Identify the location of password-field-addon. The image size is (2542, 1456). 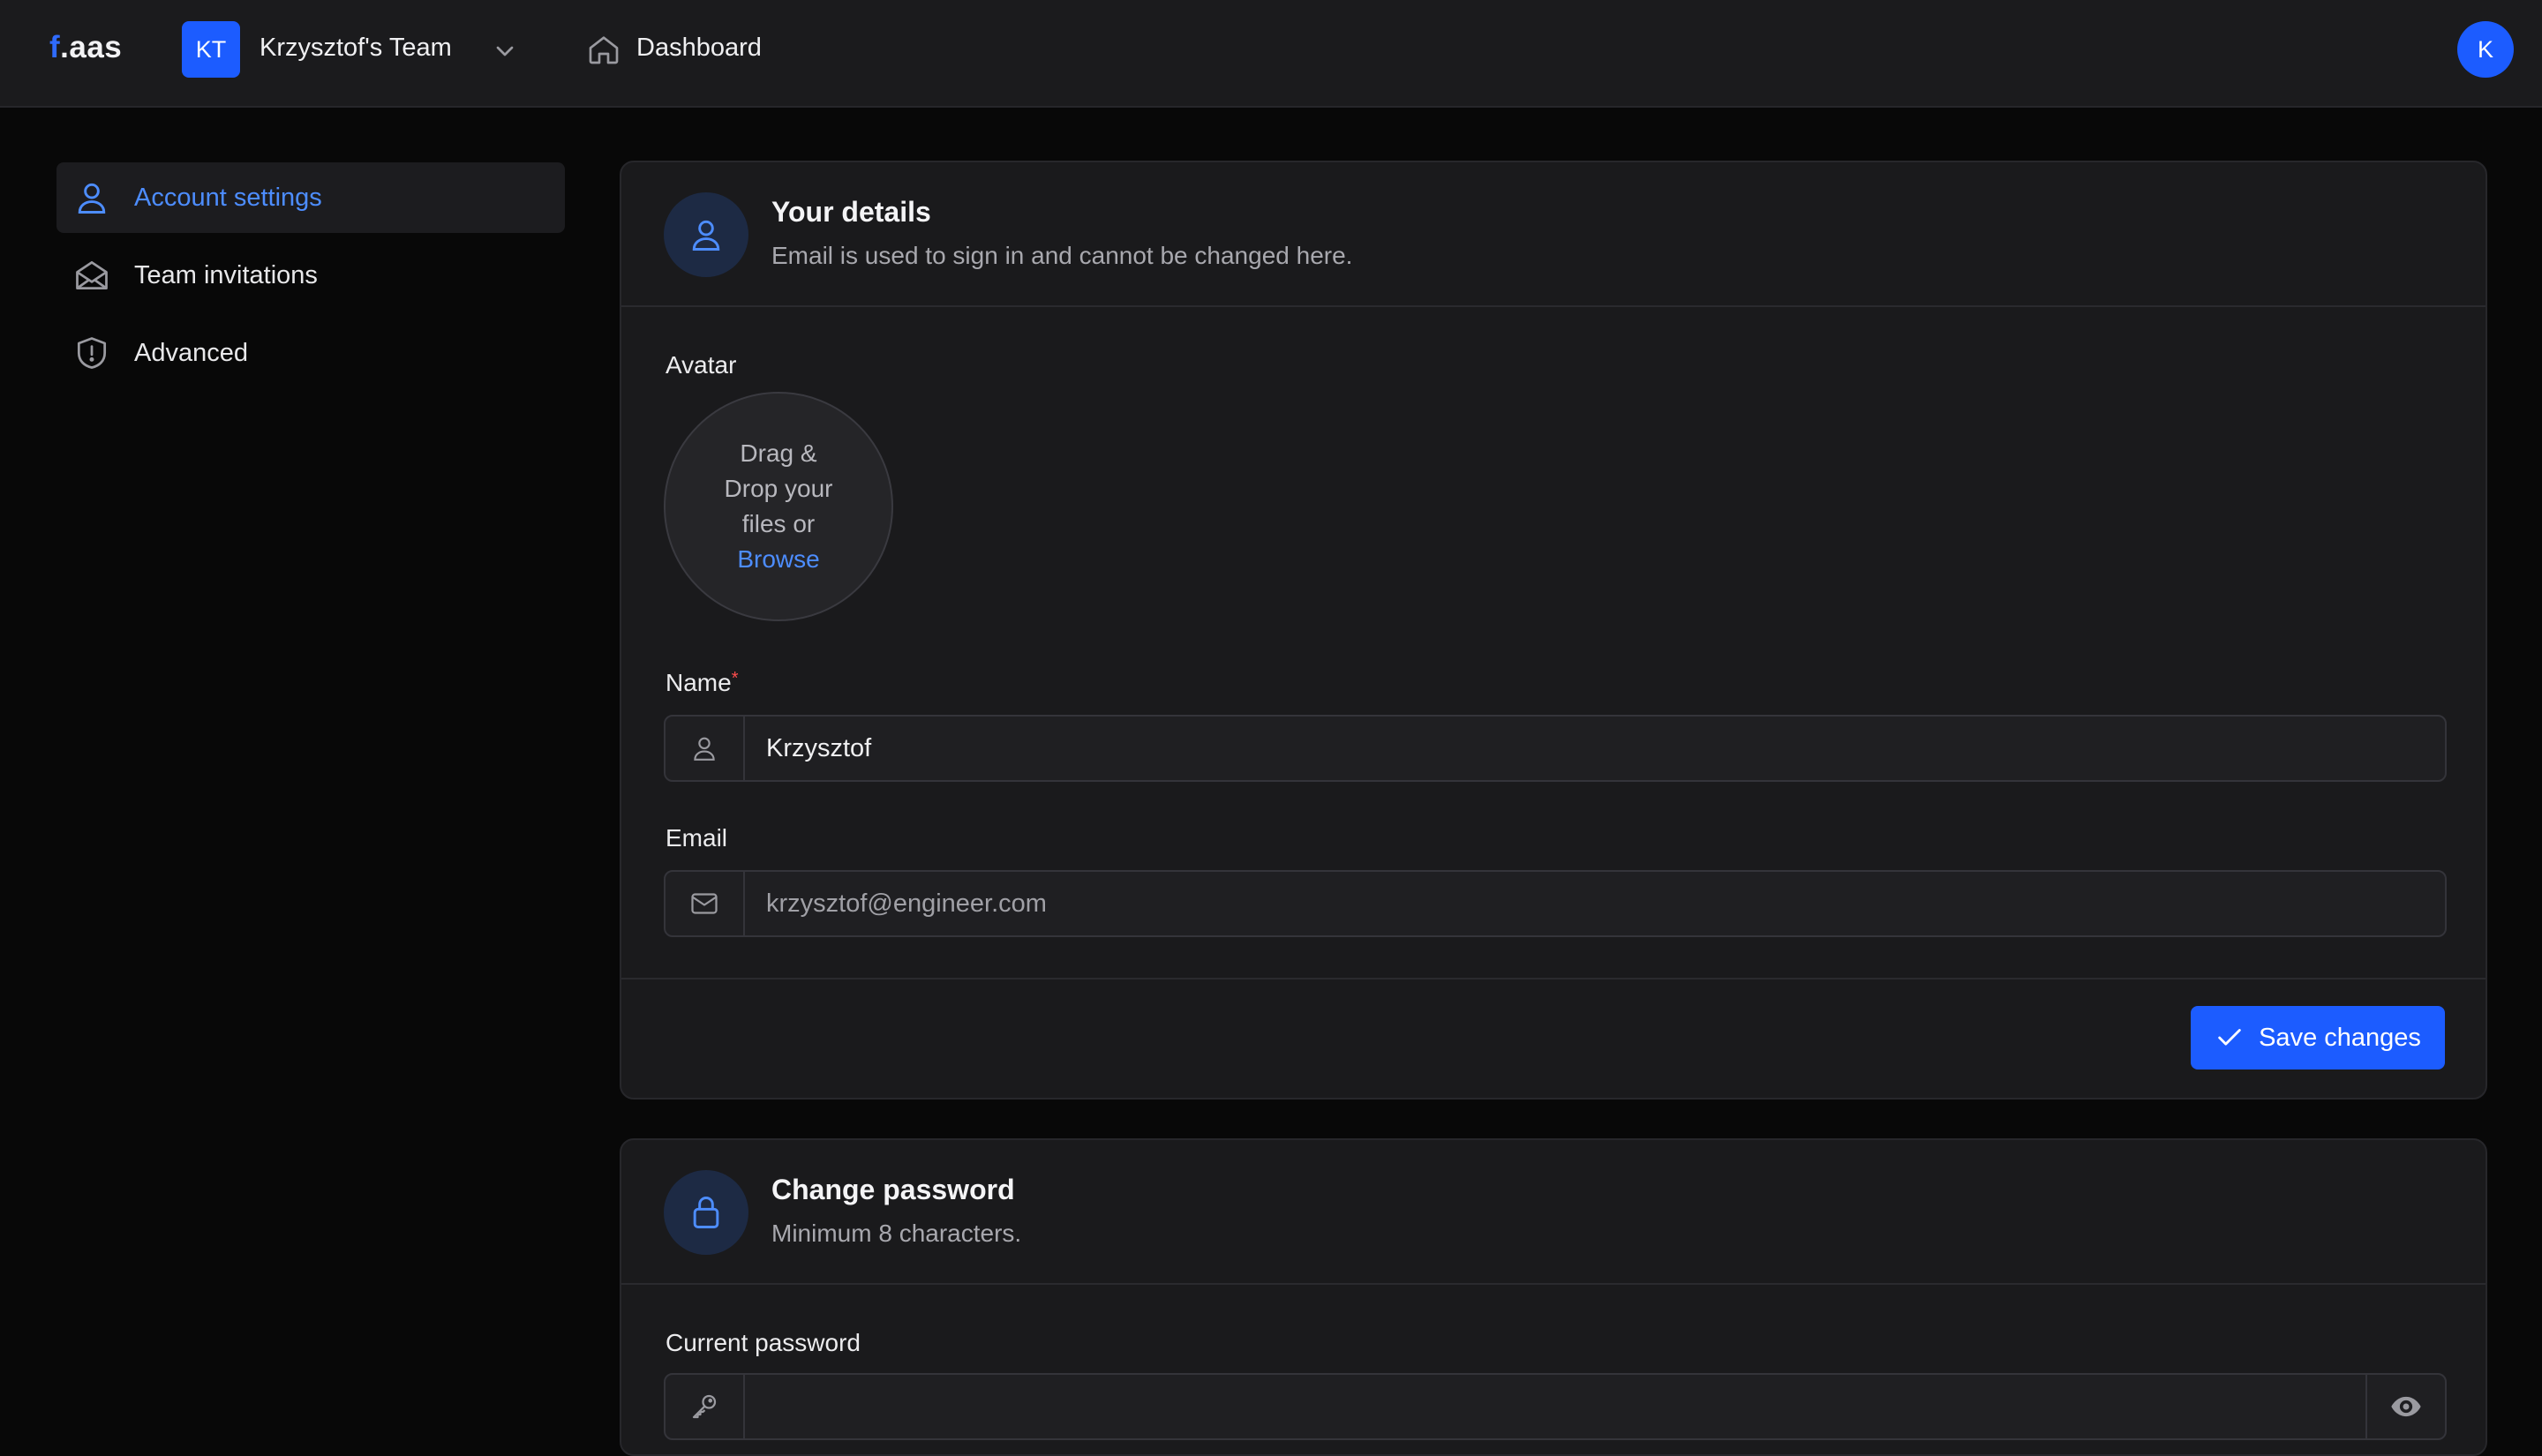
(705, 1406).